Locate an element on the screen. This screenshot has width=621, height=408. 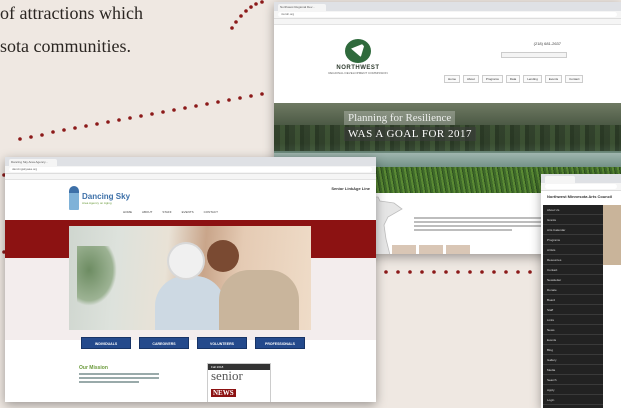
nav-item: Data is located at coordinates (513, 79).